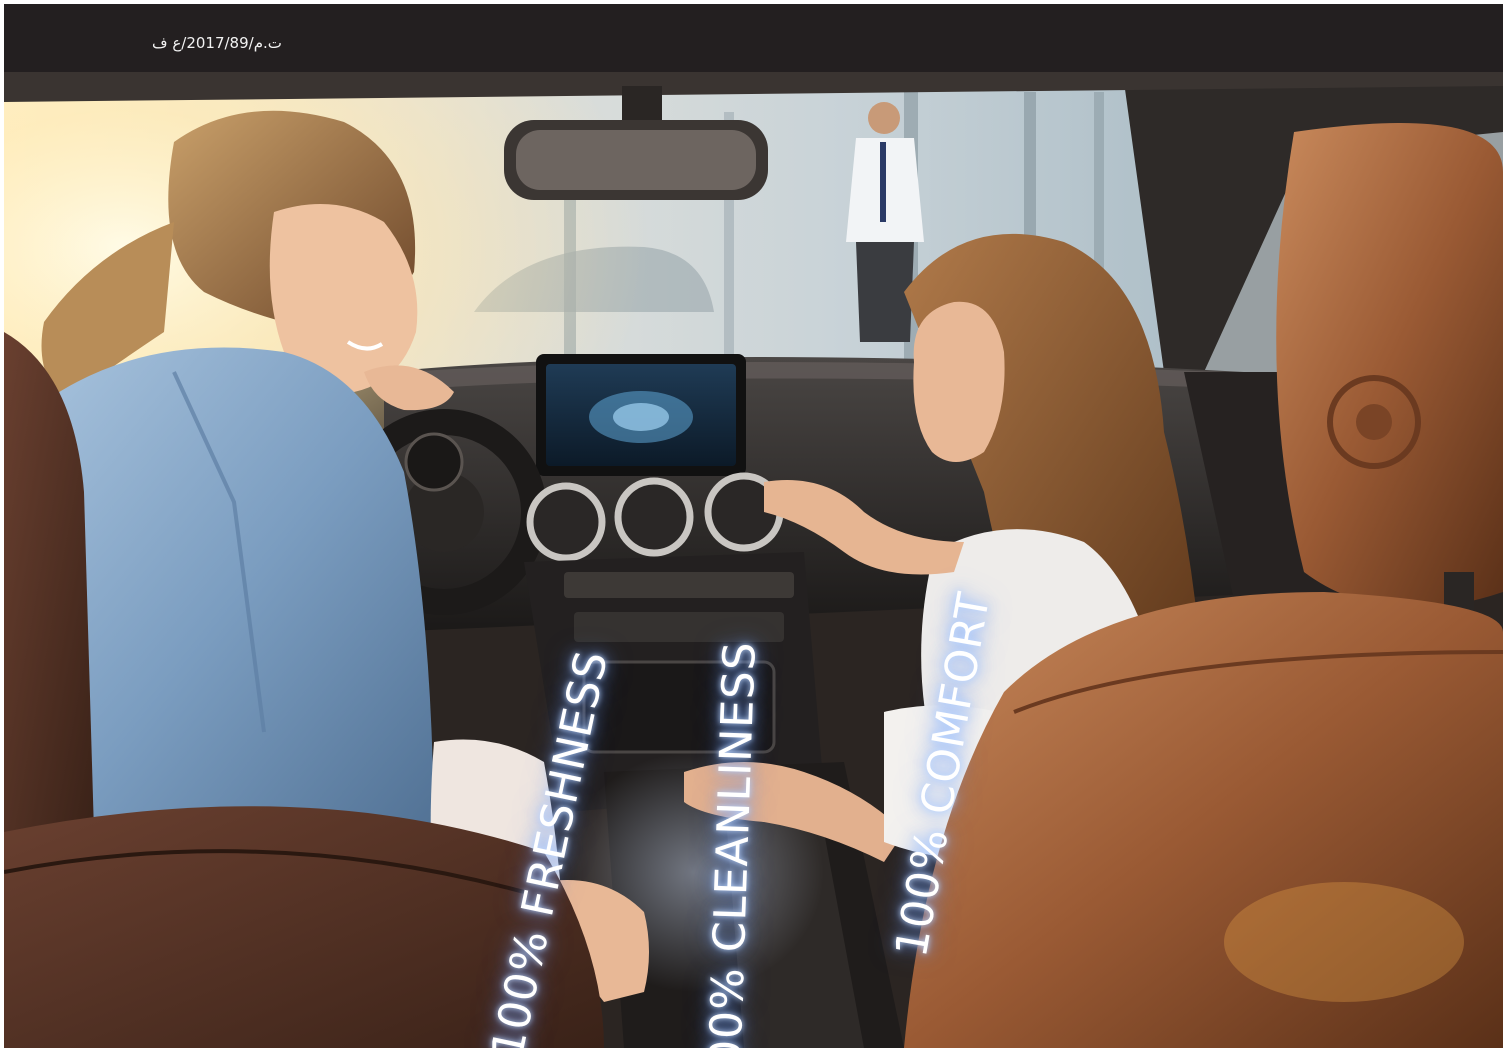 The image size is (1507, 1052). I want to click on reference-code: ت.م/2017/89/ع ف, so click(217, 43).